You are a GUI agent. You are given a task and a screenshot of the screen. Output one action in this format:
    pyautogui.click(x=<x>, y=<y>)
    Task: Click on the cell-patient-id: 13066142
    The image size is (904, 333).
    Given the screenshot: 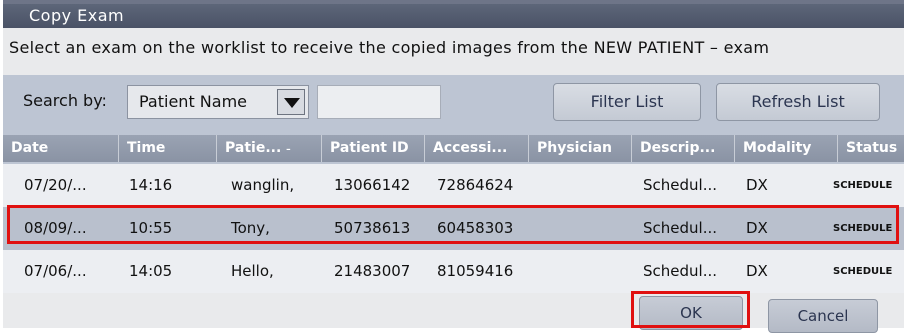 What is the action you would take?
    pyautogui.click(x=372, y=185)
    